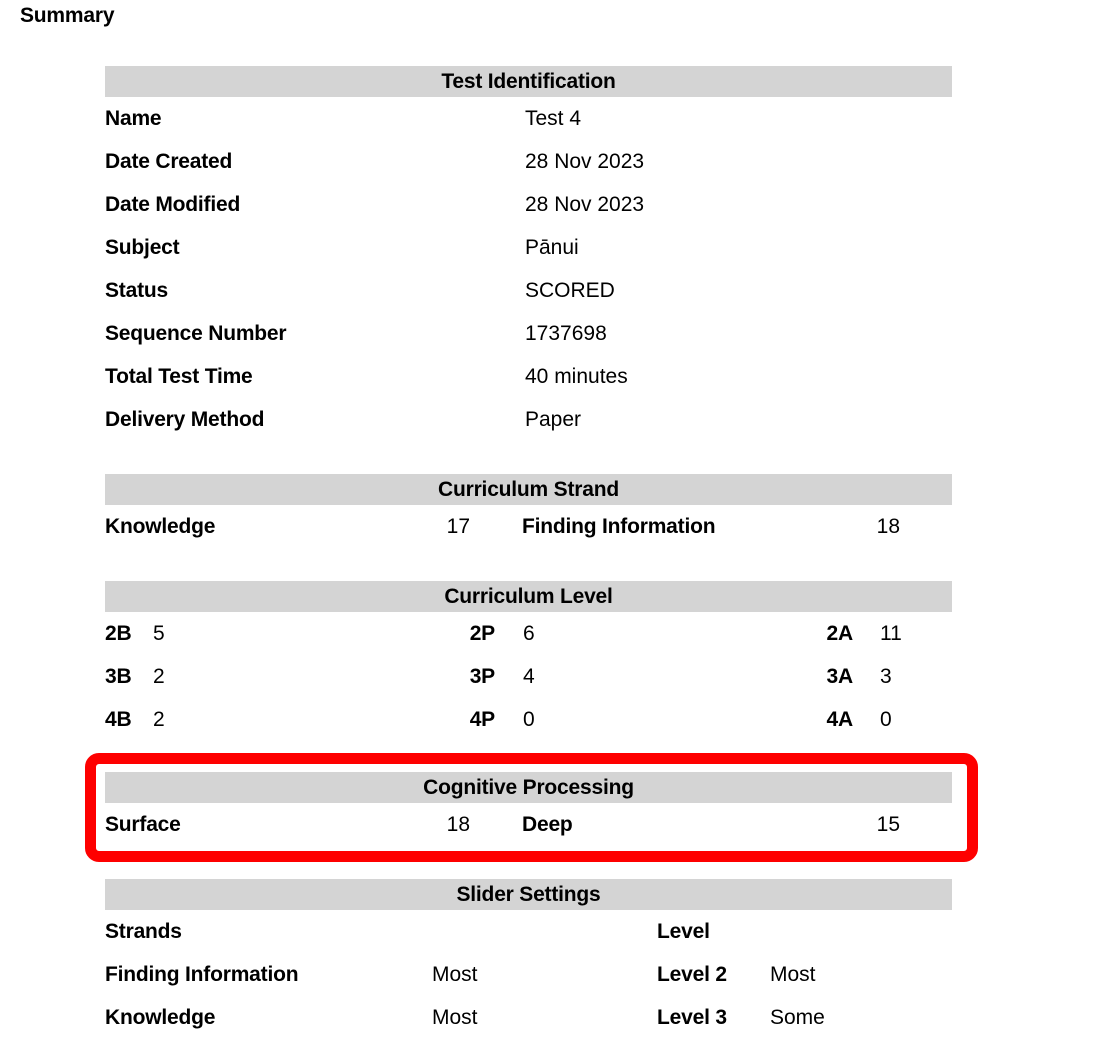  I want to click on table-row: Surface 18 Deep 15, so click(528, 824).